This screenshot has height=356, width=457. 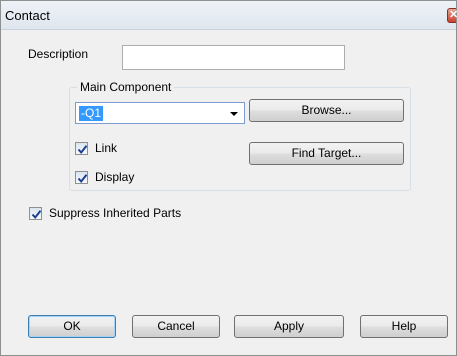 I want to click on link-checkbox, so click(x=81, y=148).